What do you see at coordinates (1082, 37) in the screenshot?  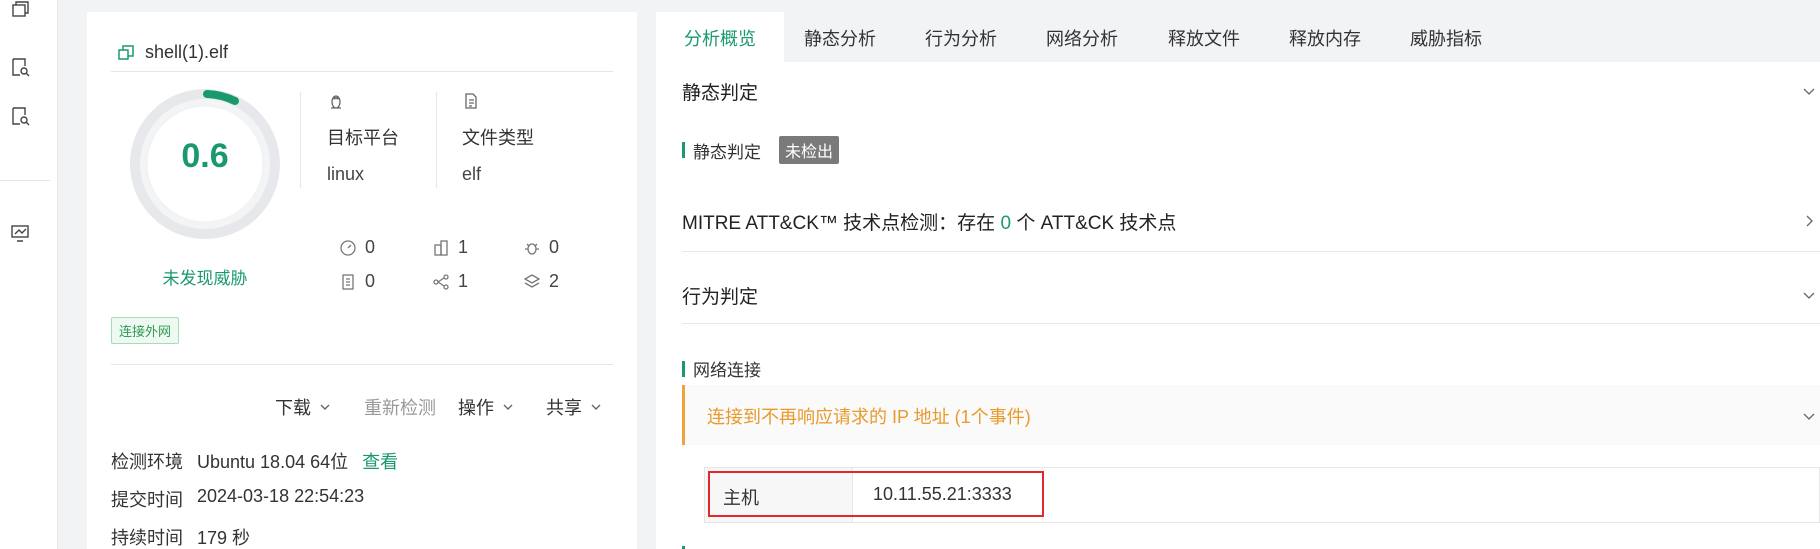 I see `tab-network: 网络分析` at bounding box center [1082, 37].